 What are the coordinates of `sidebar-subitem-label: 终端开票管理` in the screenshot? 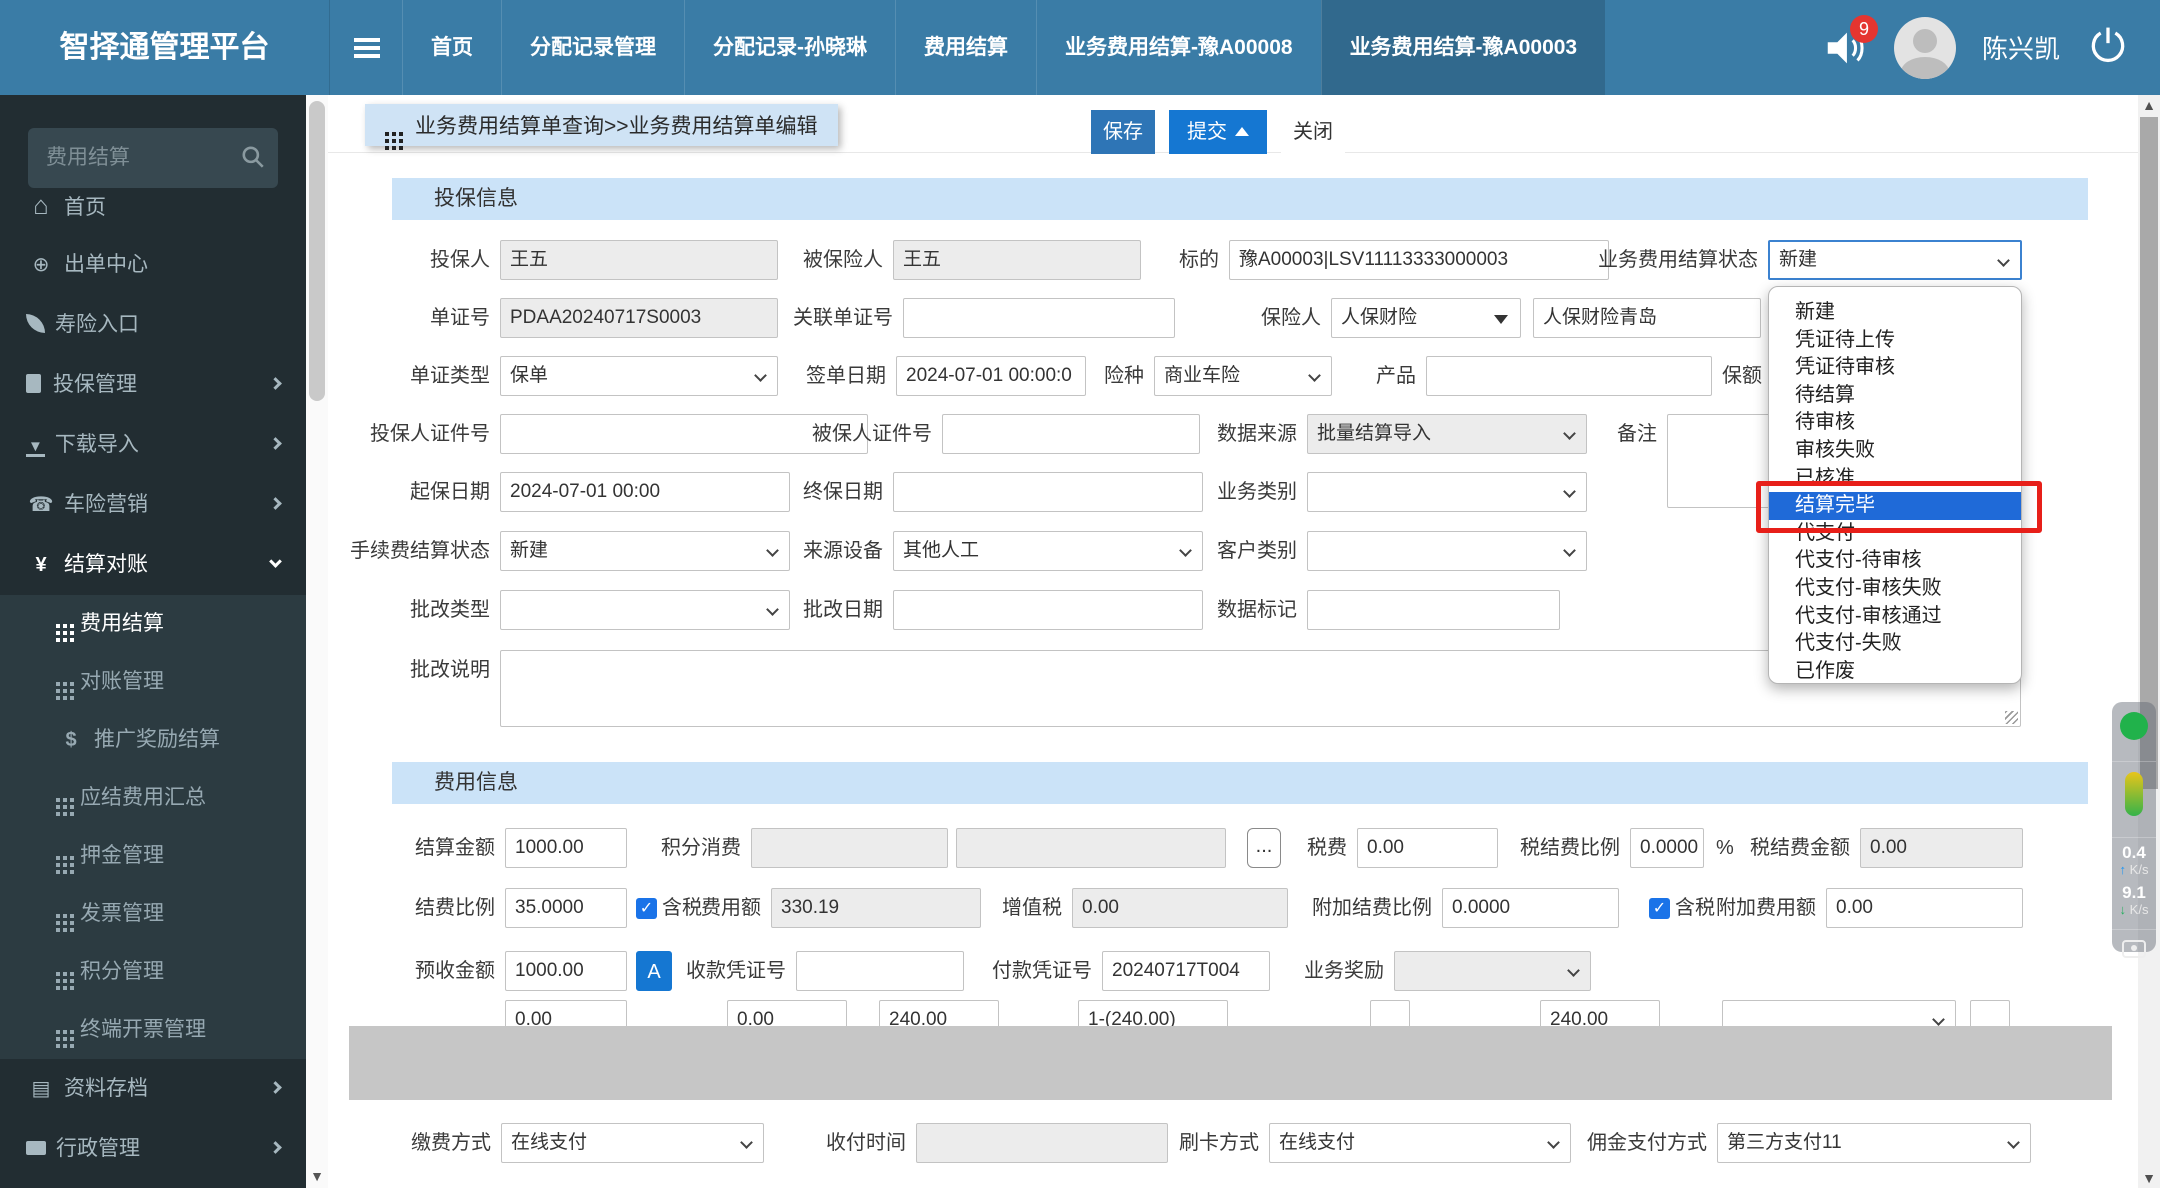 It's located at (143, 1029).